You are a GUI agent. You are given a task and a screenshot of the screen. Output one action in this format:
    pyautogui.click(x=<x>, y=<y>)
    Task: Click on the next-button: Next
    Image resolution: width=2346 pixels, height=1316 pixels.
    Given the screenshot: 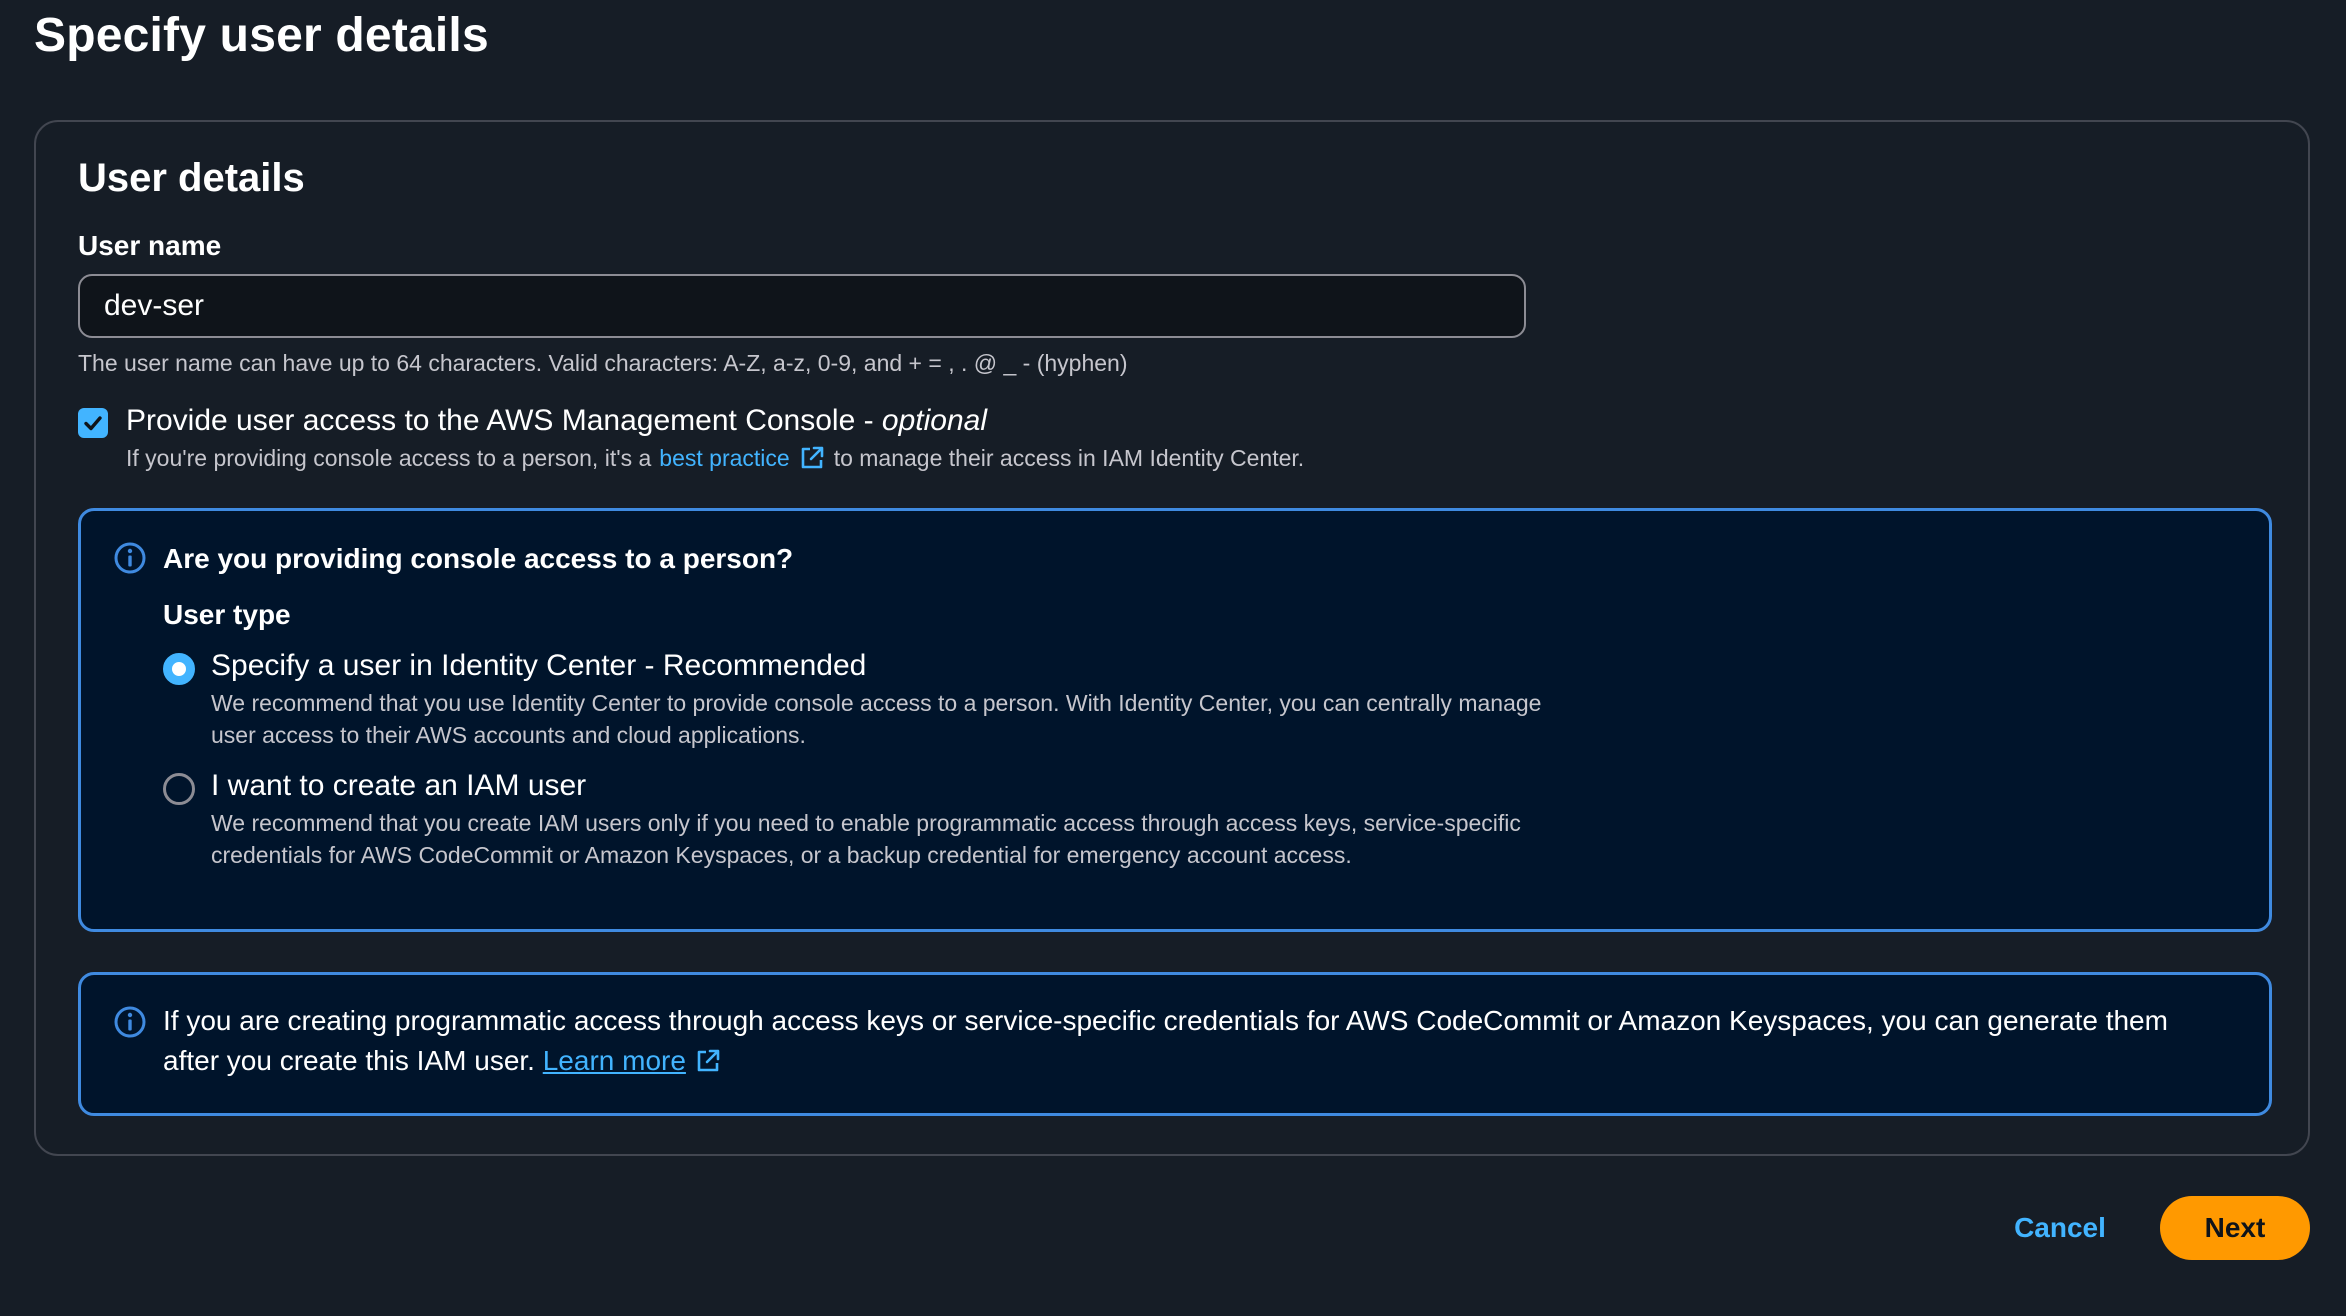 What is the action you would take?
    pyautogui.click(x=2235, y=1228)
    